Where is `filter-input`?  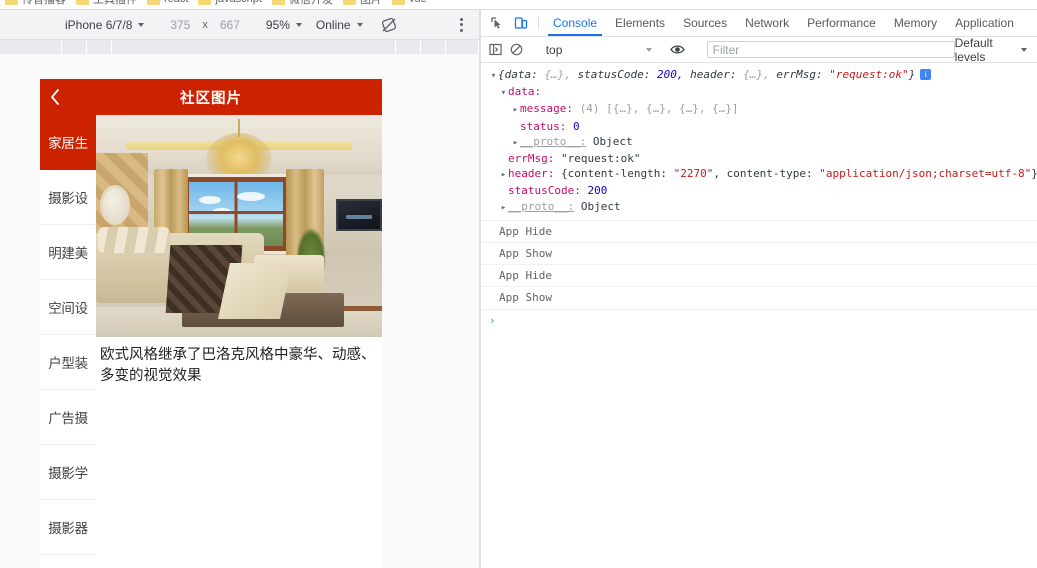
filter-input is located at coordinates (830, 49).